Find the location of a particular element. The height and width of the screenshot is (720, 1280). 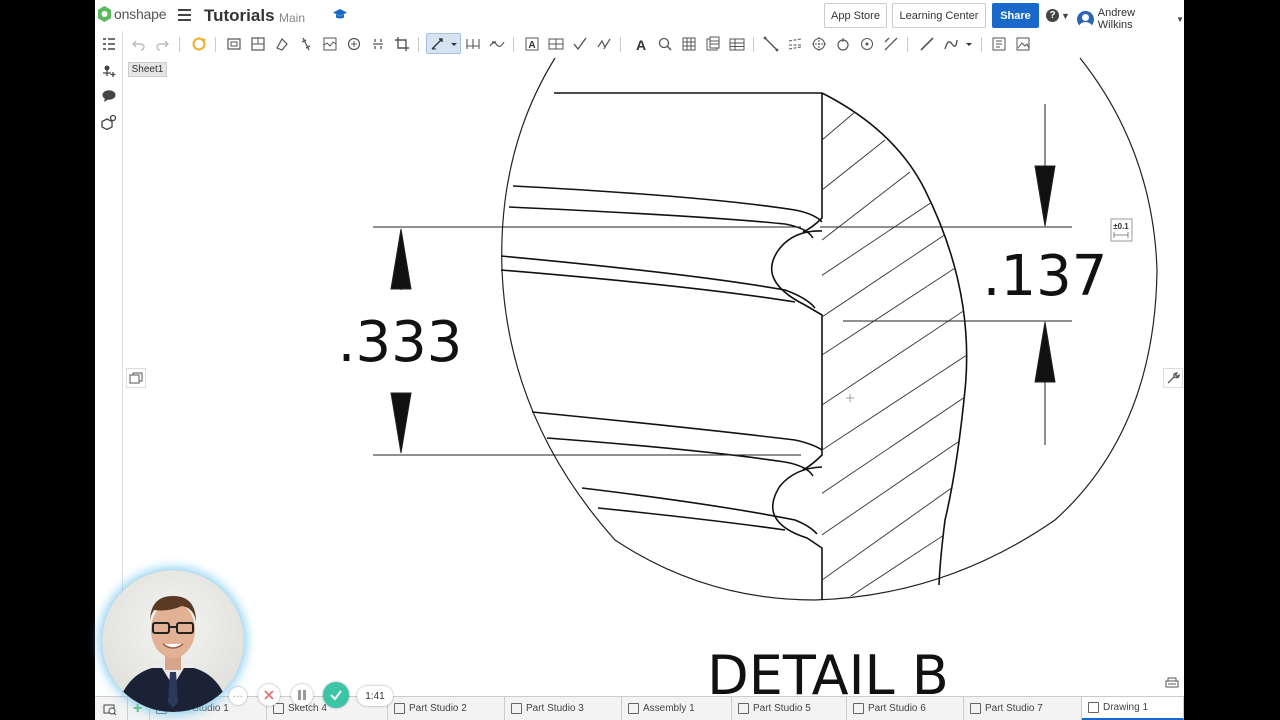

tolerance-widget: ±0.1 is located at coordinates (1121, 230).